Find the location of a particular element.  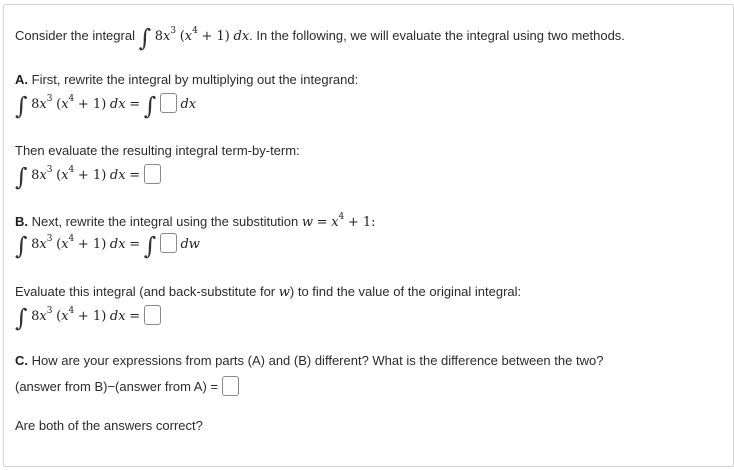

intro-integral: ∫ 8x3 (x4 + 1) dx is located at coordinates (194, 38).